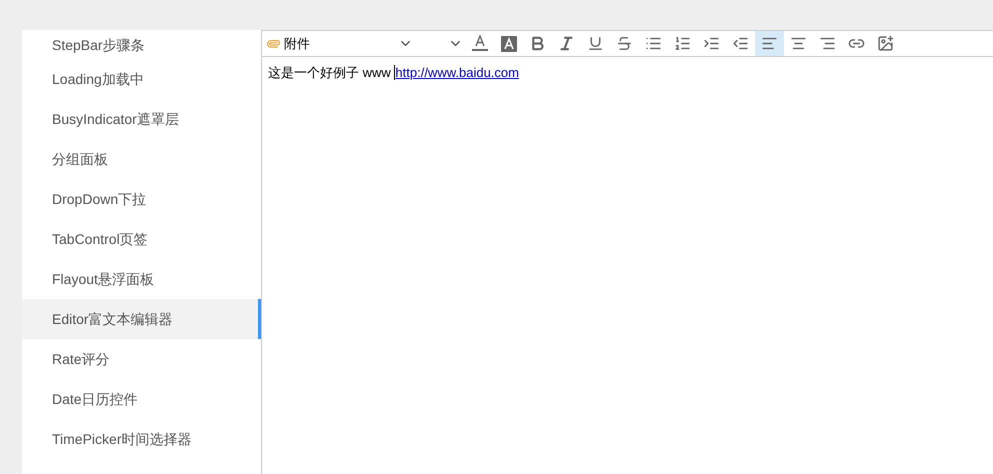 Image resolution: width=993 pixels, height=474 pixels. I want to click on align-right-icon, so click(827, 43).